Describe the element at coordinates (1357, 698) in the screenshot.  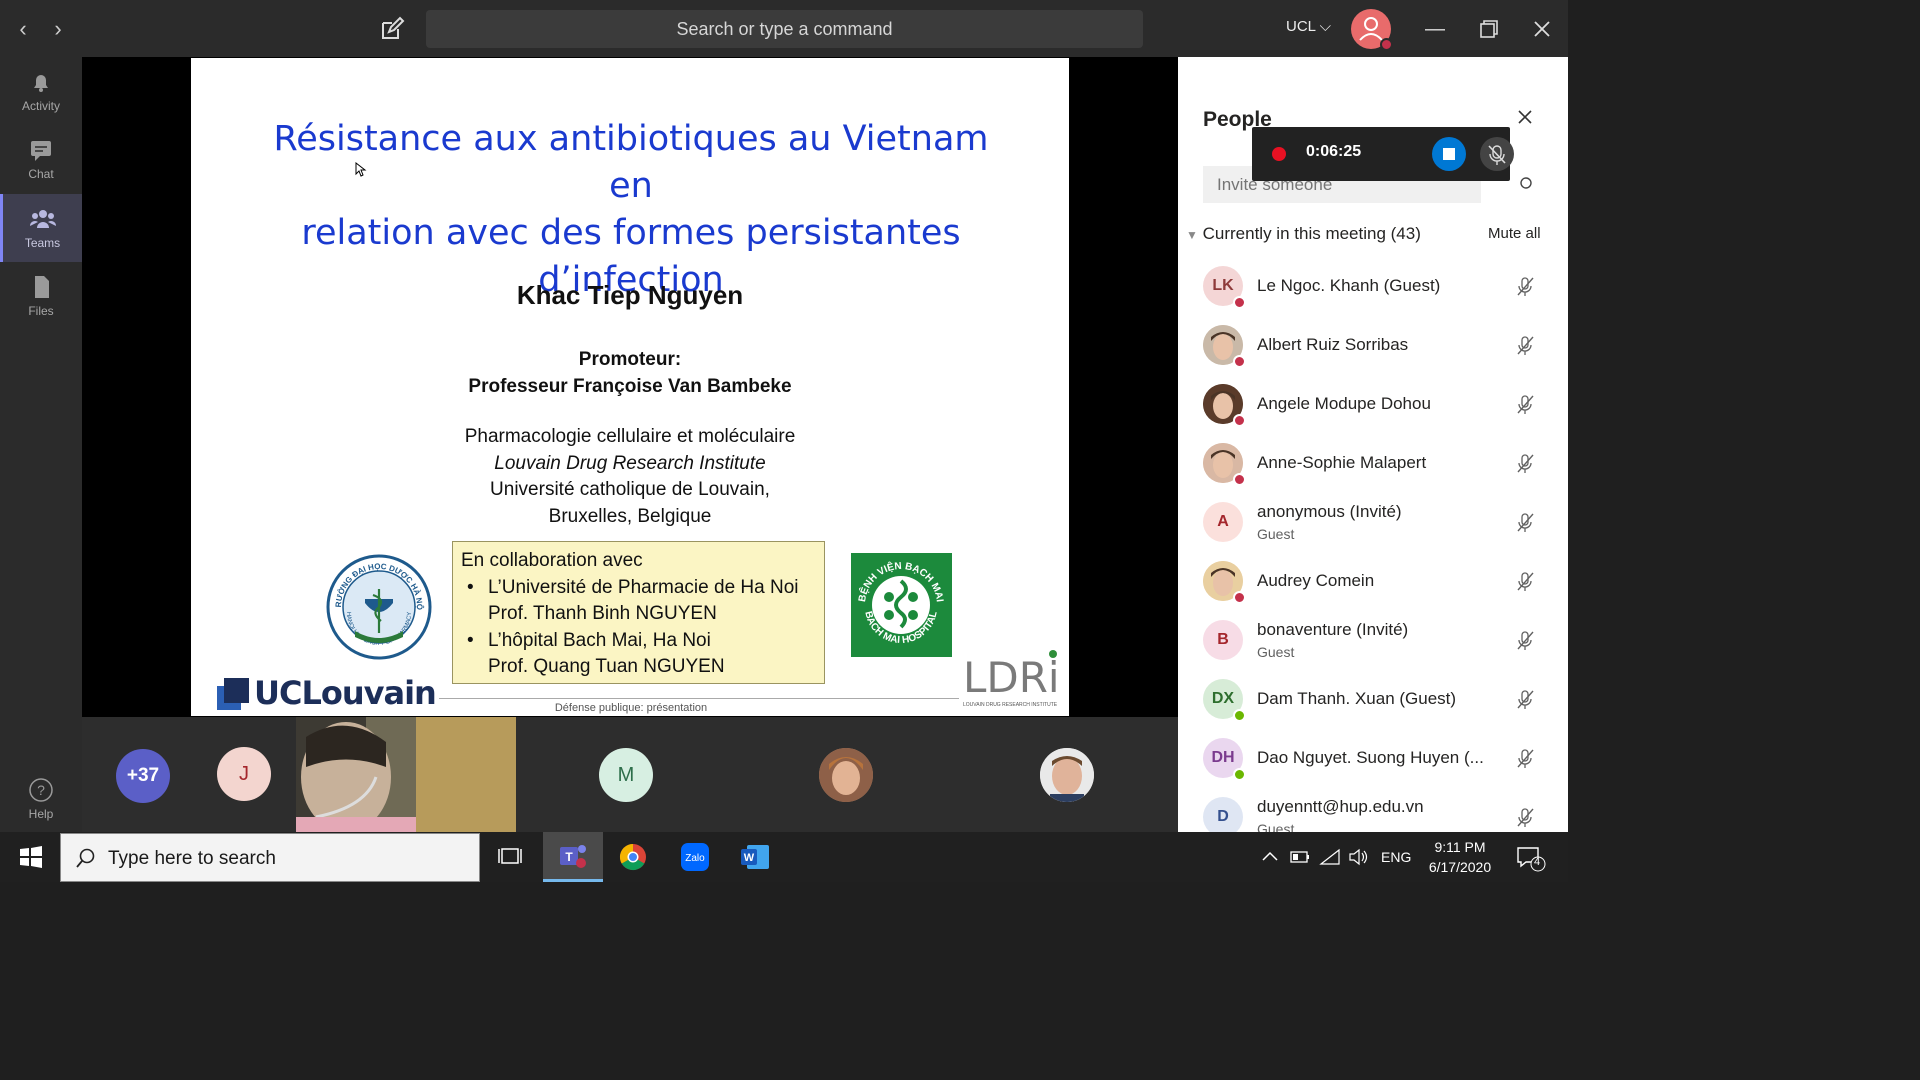
I see `participant-name: Dam Thanh. Xuan (Guest)` at that location.